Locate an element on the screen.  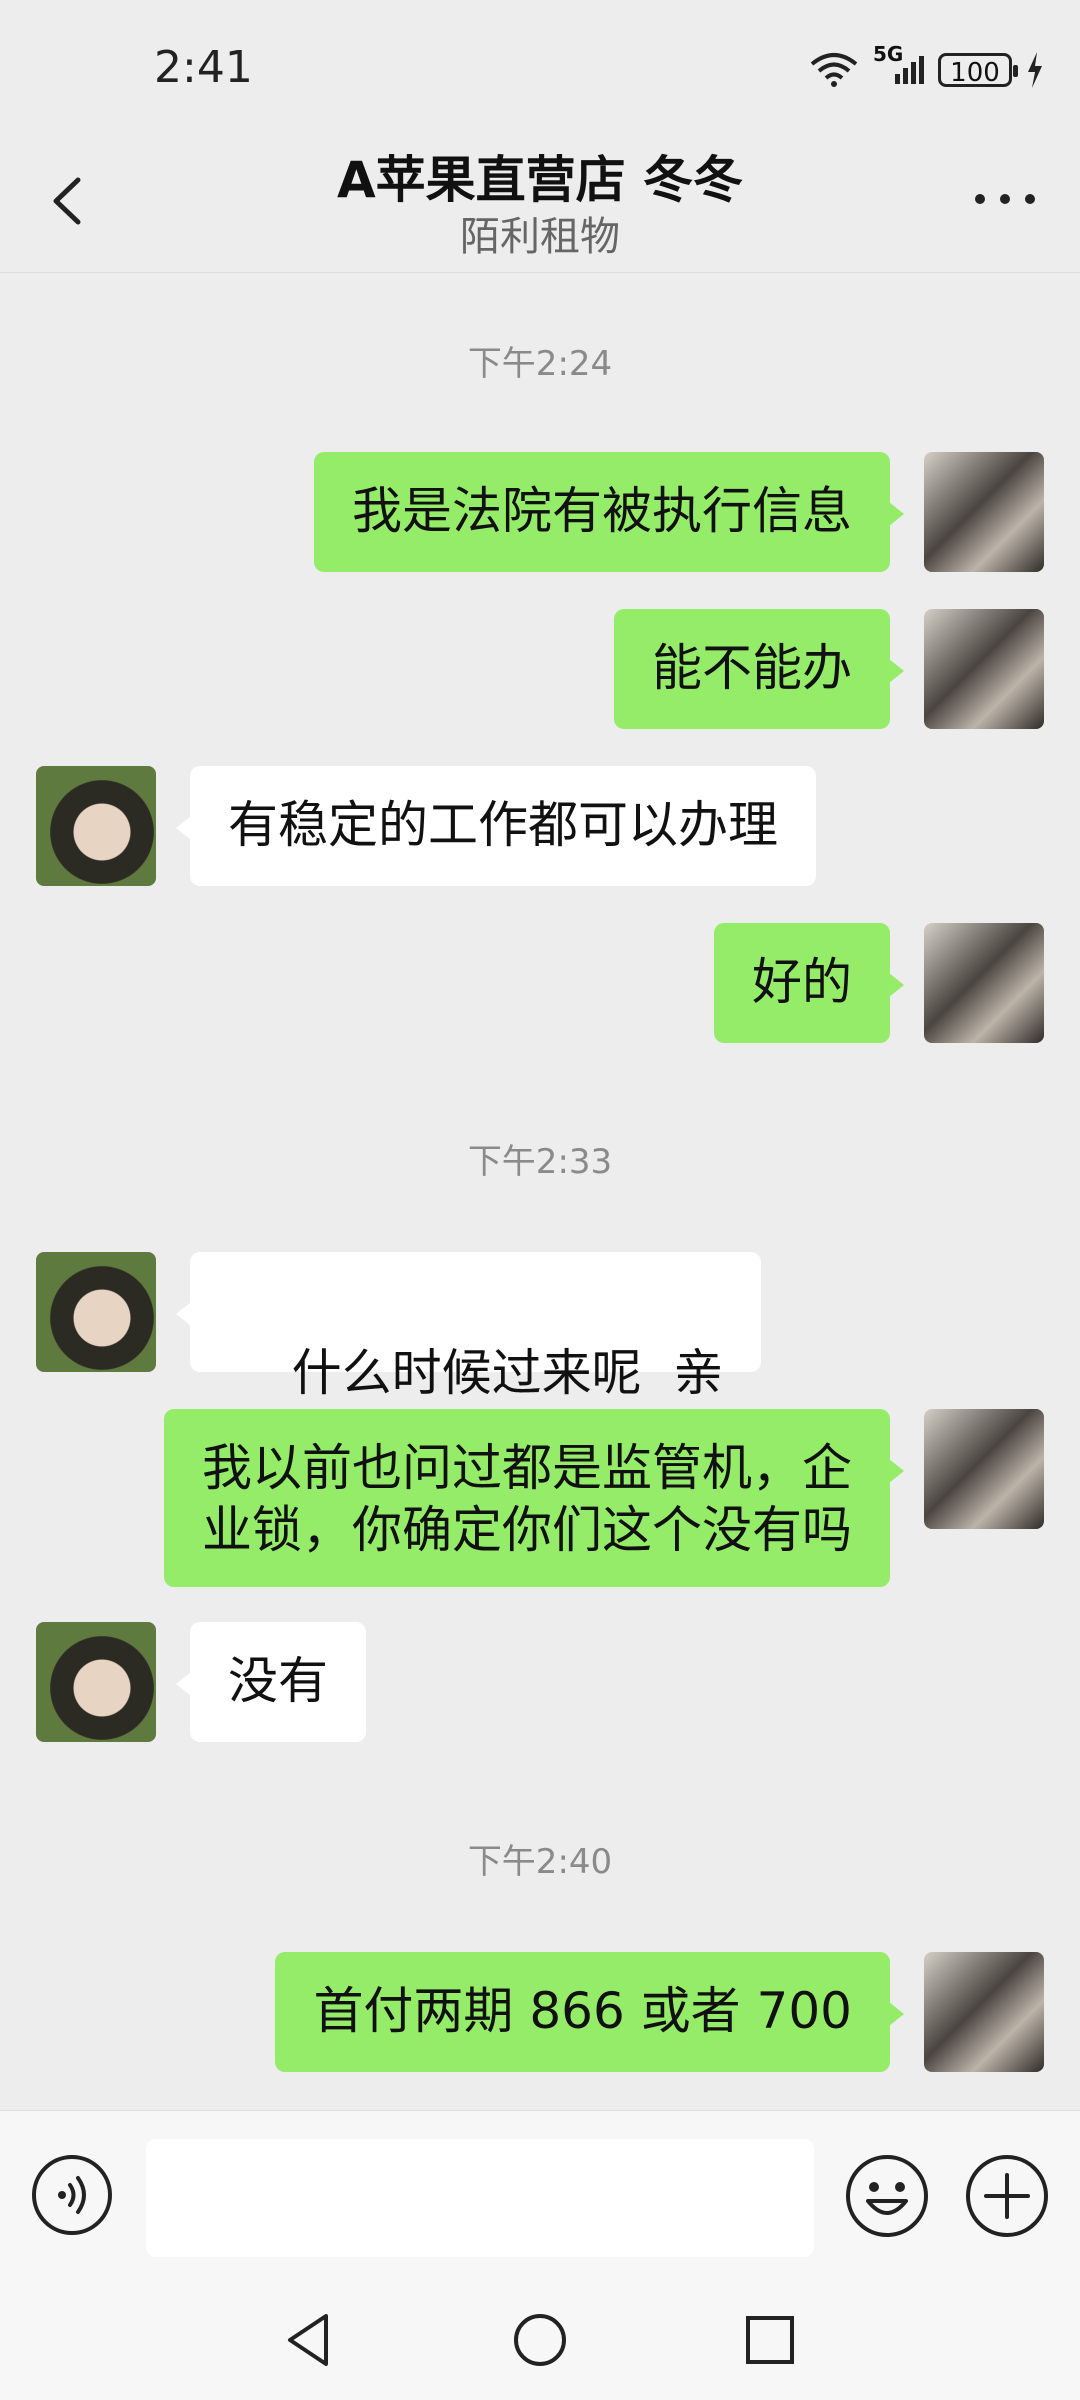
sent-message: 我是法院有被执行信息 is located at coordinates (609, 512).